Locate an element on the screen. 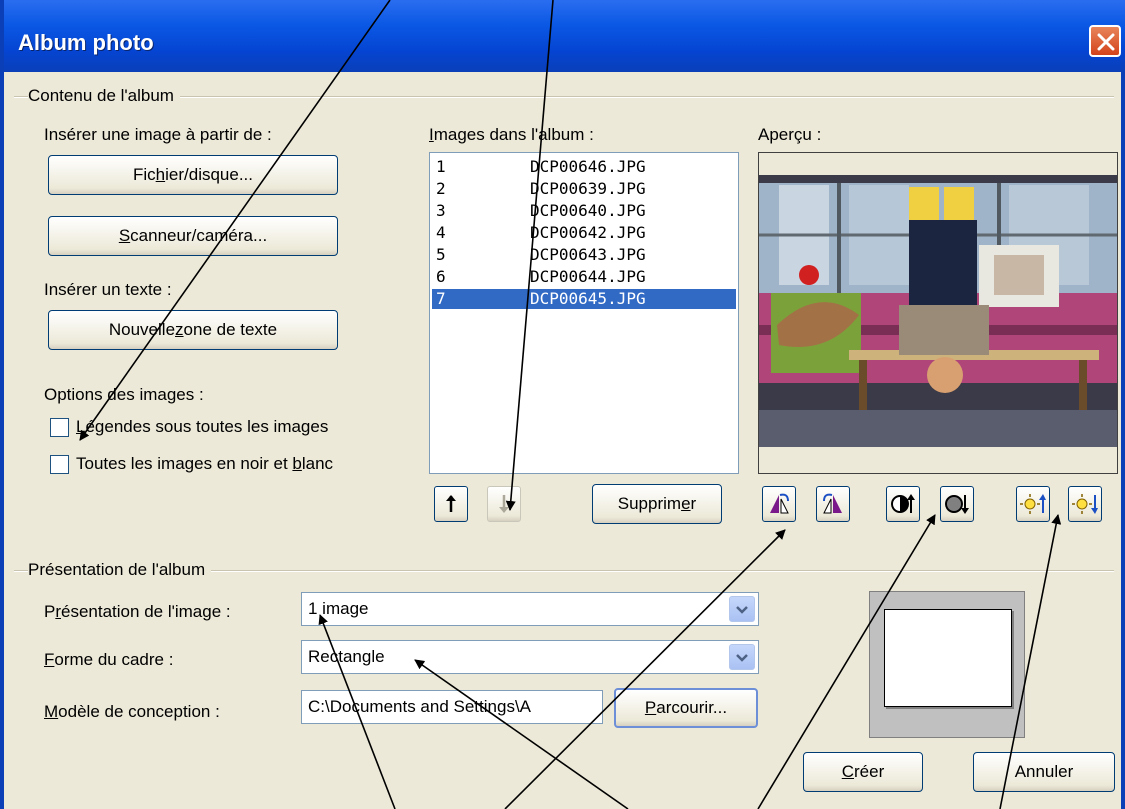  contrast-up-button is located at coordinates (903, 504).